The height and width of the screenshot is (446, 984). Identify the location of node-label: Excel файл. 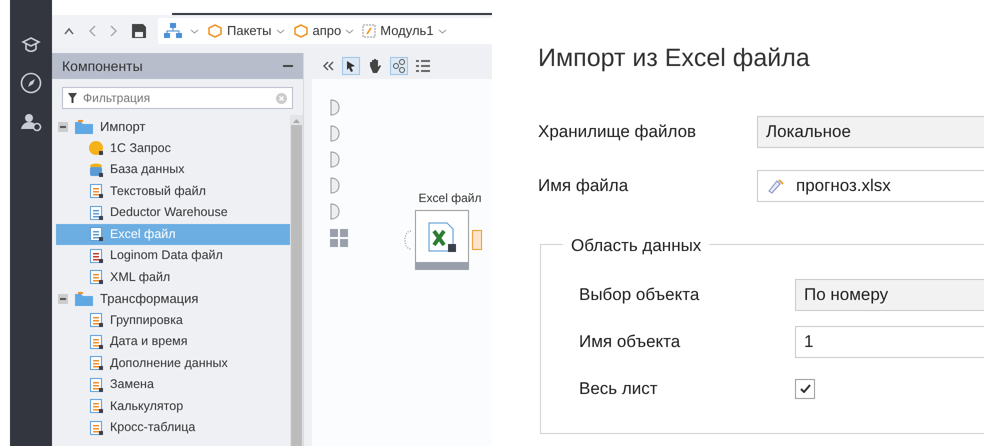
(450, 198).